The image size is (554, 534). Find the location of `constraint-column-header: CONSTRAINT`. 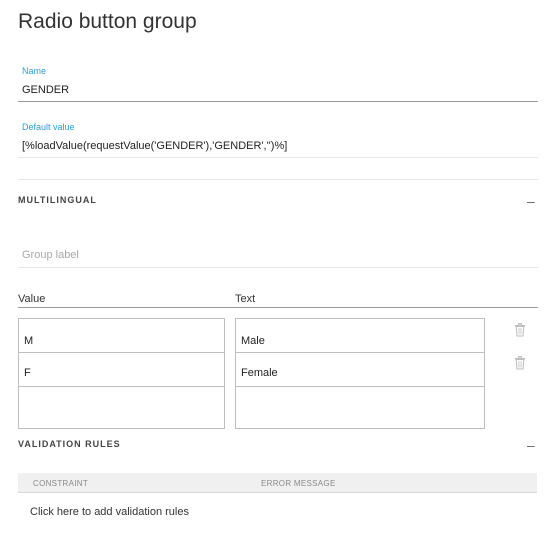

constraint-column-header: CONSTRAINT is located at coordinates (60, 483).